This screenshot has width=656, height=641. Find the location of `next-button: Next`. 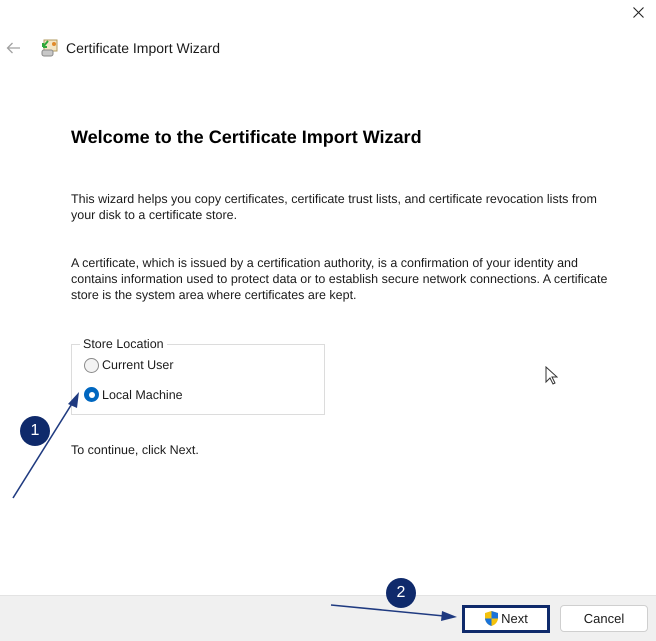

next-button: Next is located at coordinates (506, 618).